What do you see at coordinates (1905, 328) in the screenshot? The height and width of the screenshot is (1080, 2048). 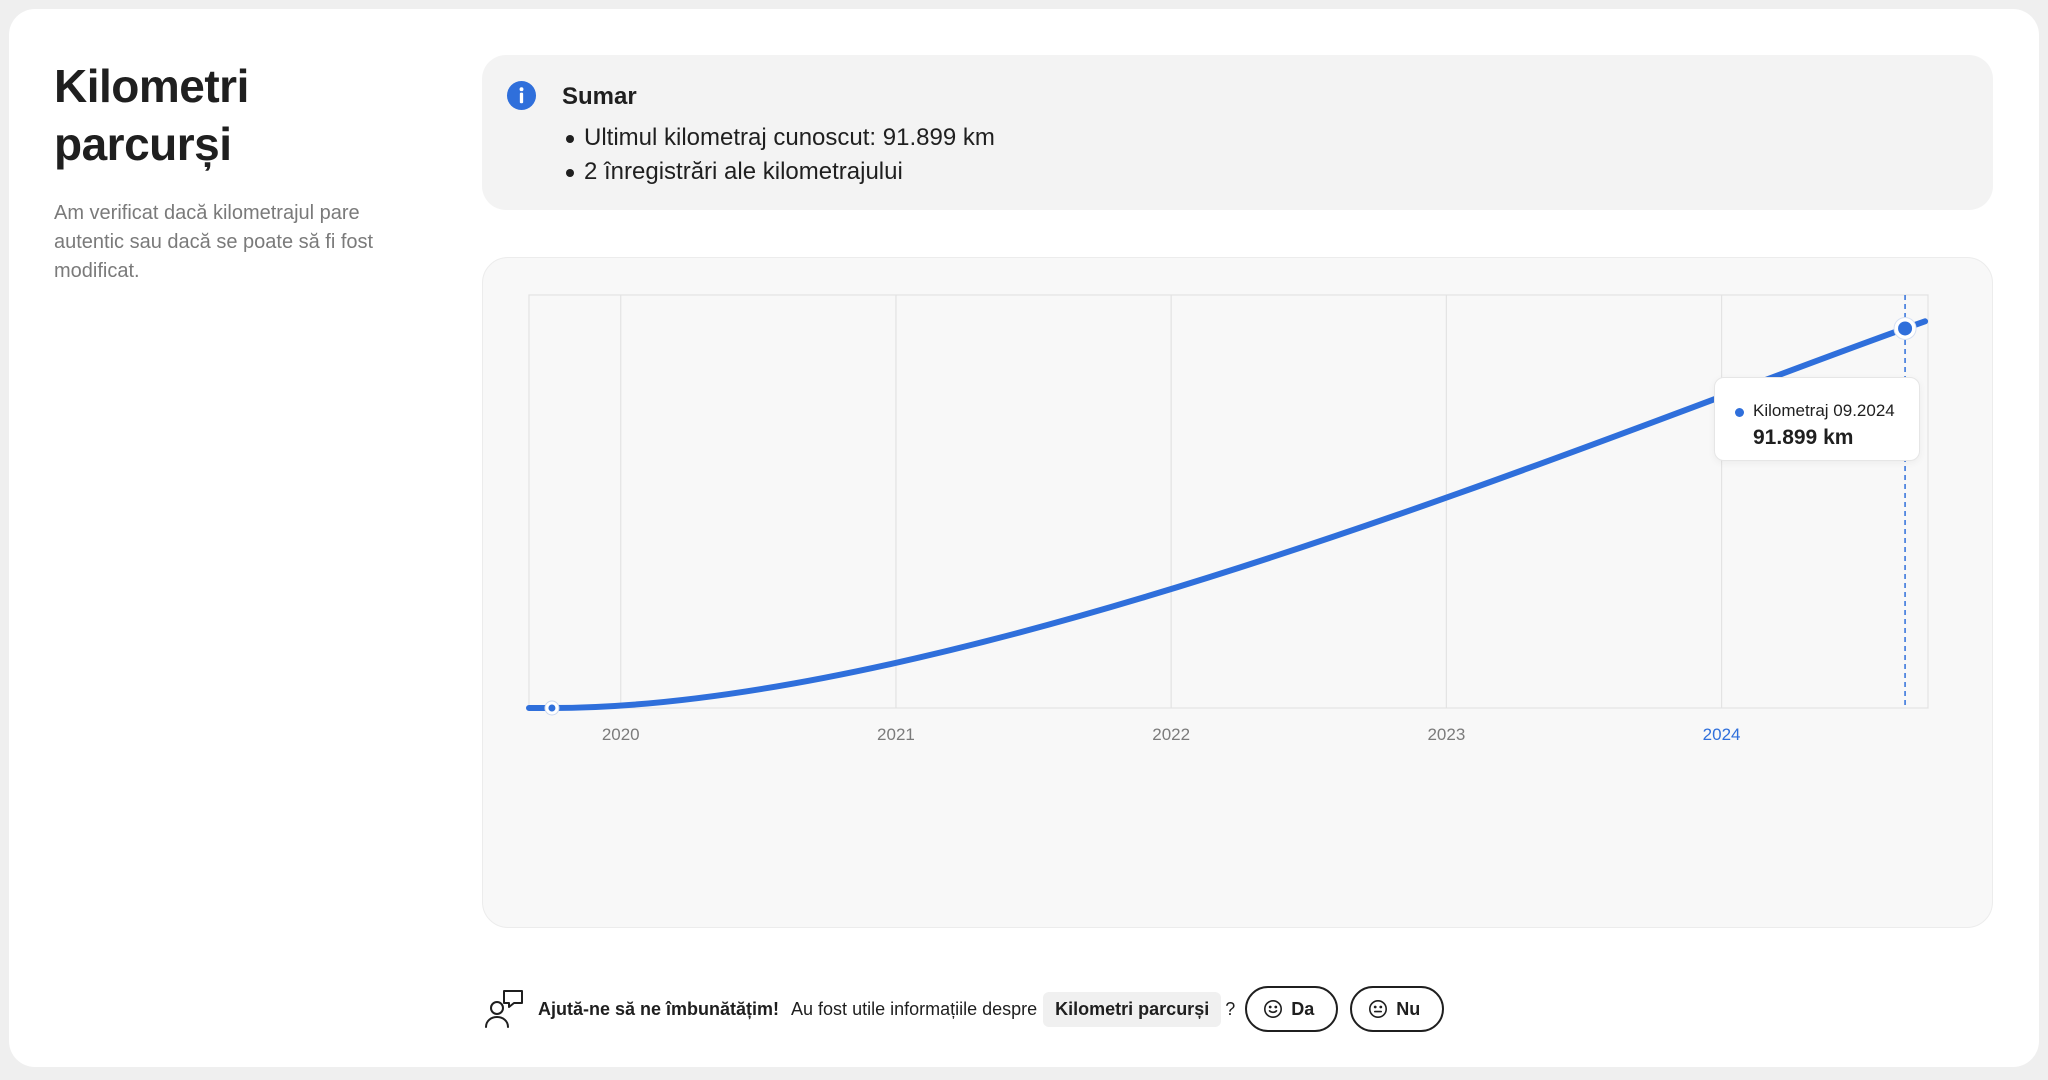 I see `data-point-end` at bounding box center [1905, 328].